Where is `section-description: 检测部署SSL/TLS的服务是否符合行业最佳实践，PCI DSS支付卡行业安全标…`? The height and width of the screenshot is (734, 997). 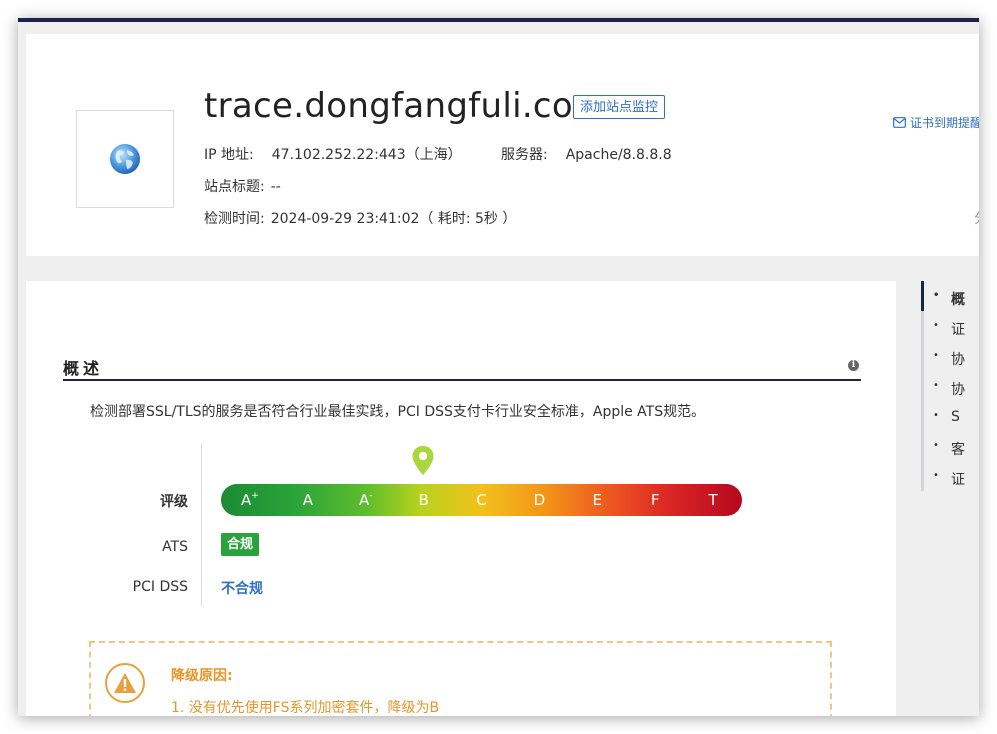
section-description: 检测部署SSL/TLS的服务是否符合行业最佳实践，PCI DSS支付卡行业安全标… is located at coordinates (398, 412).